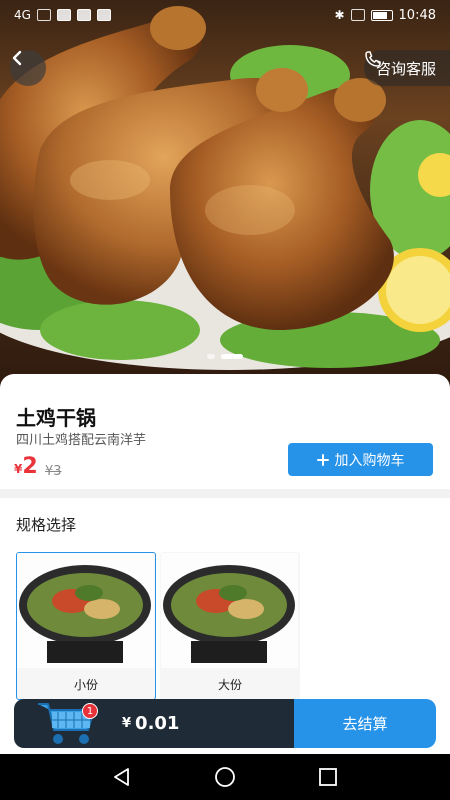 This screenshot has width=450, height=800. What do you see at coordinates (381, 15) in the screenshot?
I see `battery-icon` at bounding box center [381, 15].